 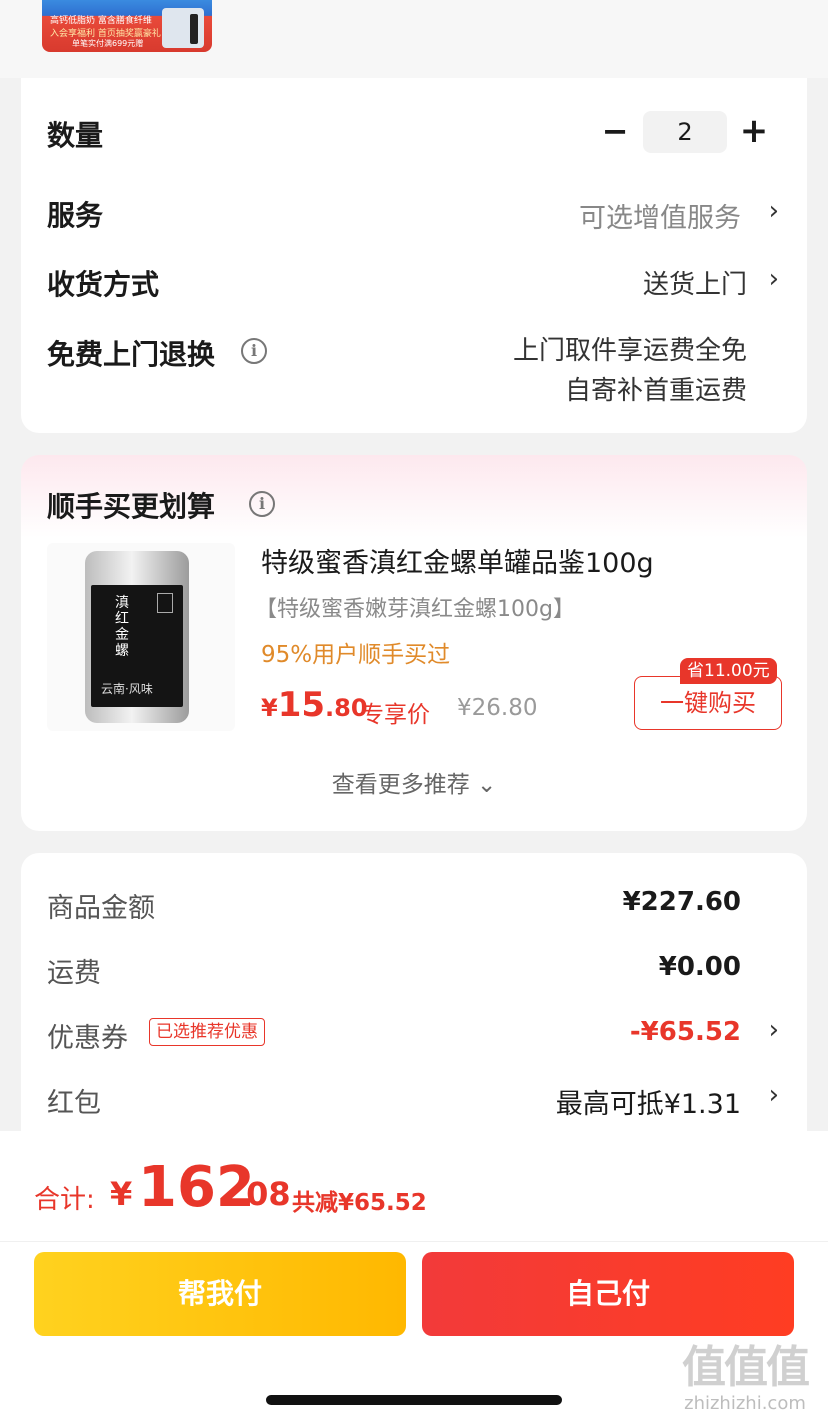 What do you see at coordinates (101, 908) in the screenshot?
I see `goods-amount-label: 商品金额` at bounding box center [101, 908].